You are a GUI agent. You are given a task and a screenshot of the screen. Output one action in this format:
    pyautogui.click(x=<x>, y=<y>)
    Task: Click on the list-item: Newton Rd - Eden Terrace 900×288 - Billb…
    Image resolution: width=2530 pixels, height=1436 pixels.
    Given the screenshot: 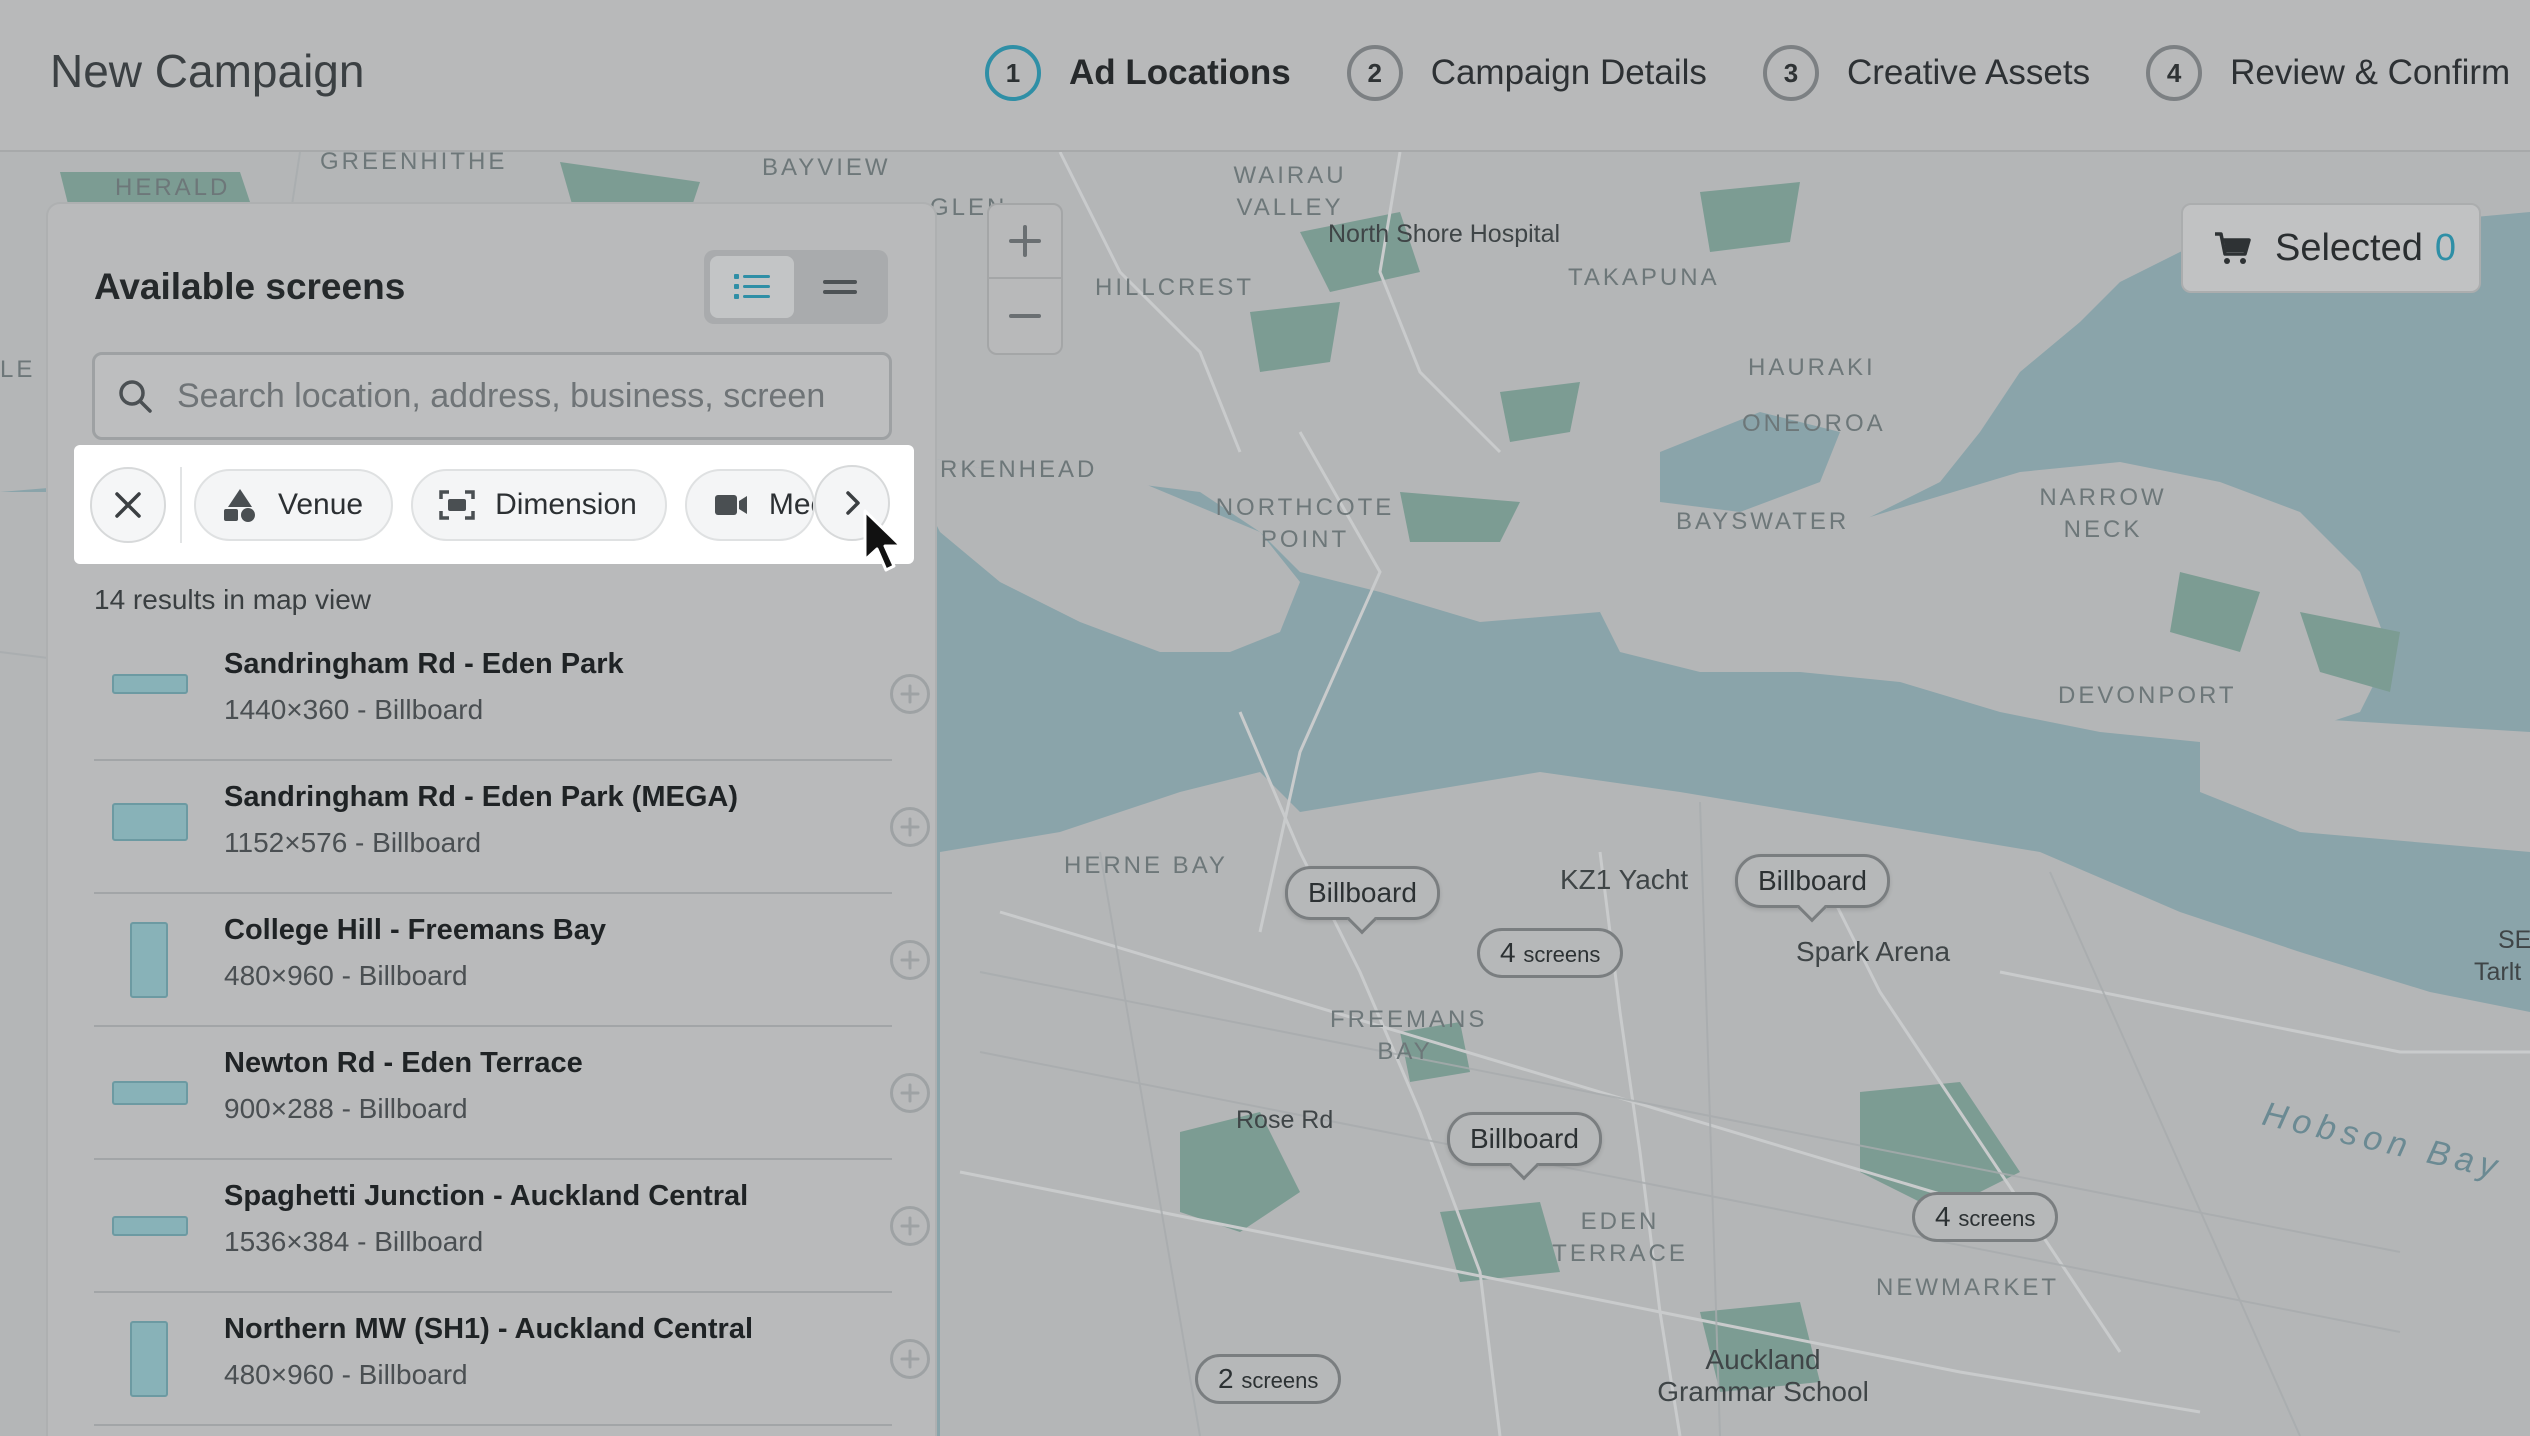 What is the action you would take?
    pyautogui.click(x=512, y=1093)
    